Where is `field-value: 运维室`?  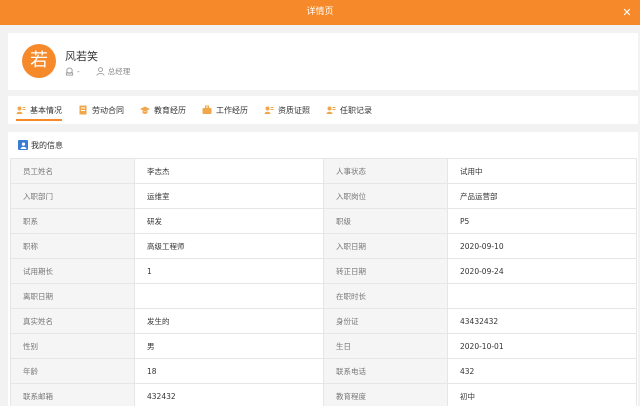
field-value: 运维室 is located at coordinates (229, 196).